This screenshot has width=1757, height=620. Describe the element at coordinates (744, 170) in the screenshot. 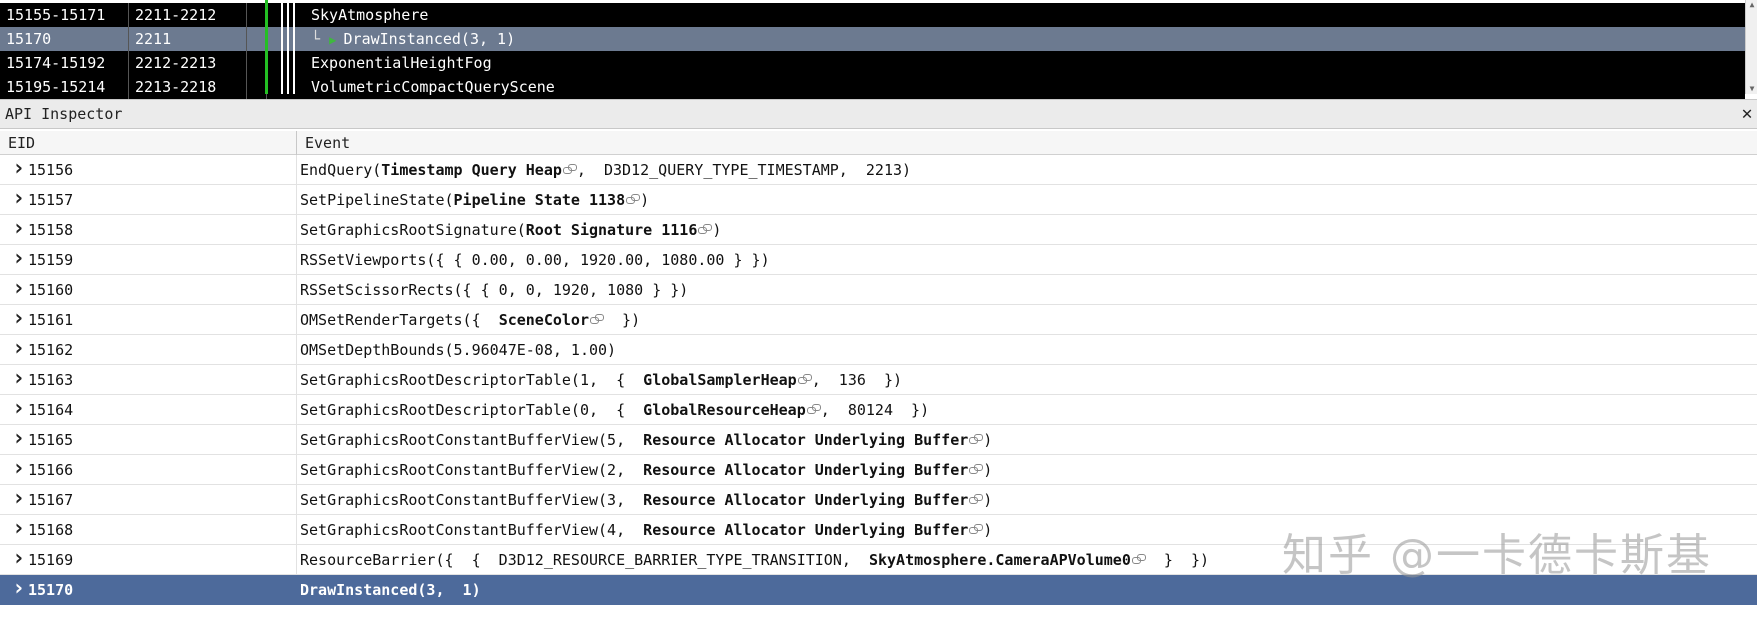

I see `event-text: , D3D12_QUERY_TYPE_TIMESTAMP, 2213)` at that location.